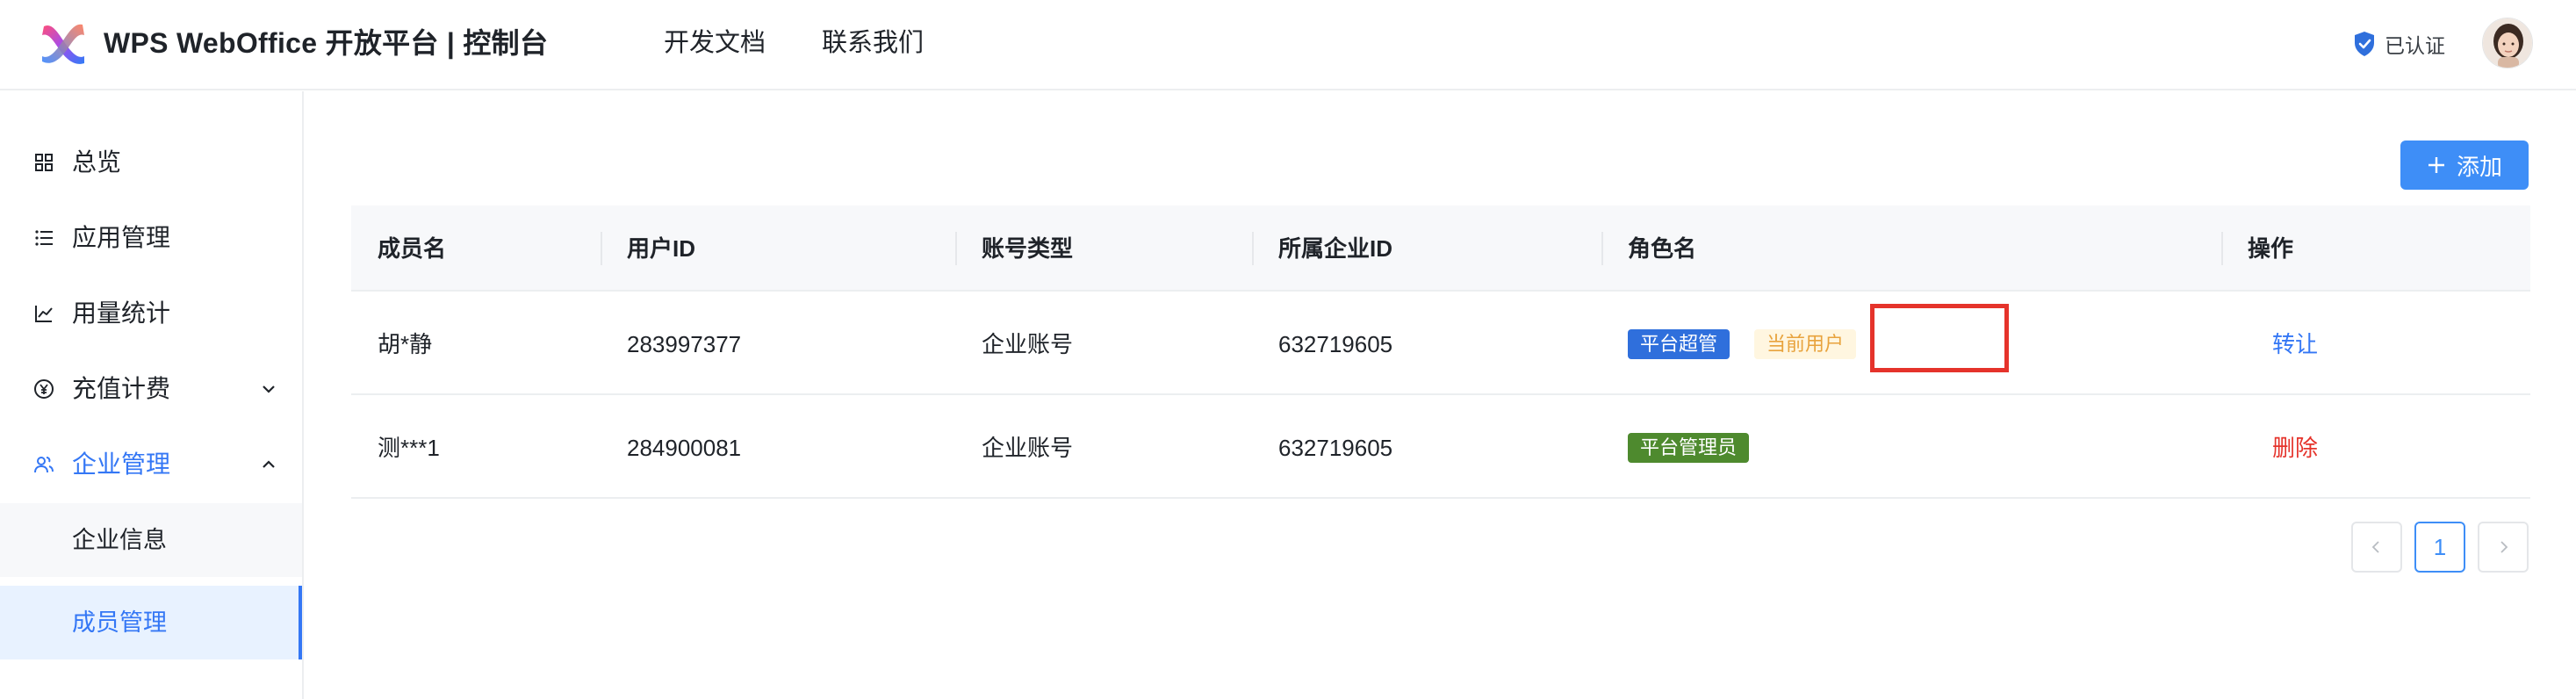  Describe the element at coordinates (2295, 344) in the screenshot. I see `transfer-link: 转让` at that location.